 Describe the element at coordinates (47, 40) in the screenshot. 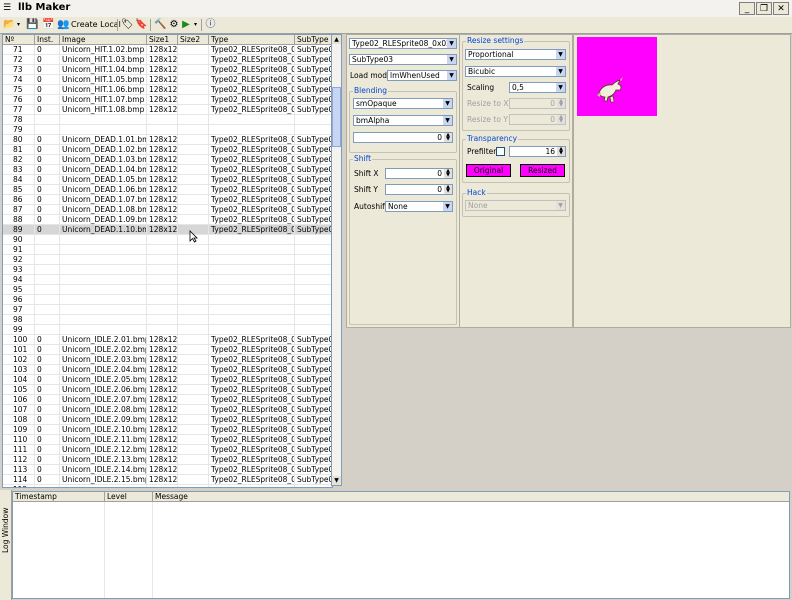

I see `column-header-inst: Inst.` at that location.